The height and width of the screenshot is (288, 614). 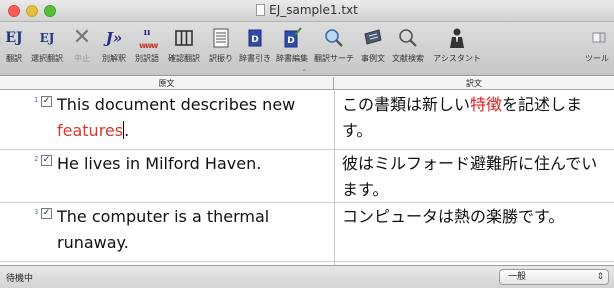 What do you see at coordinates (221, 38) in the screenshot?
I see `interlinear-icon` at bounding box center [221, 38].